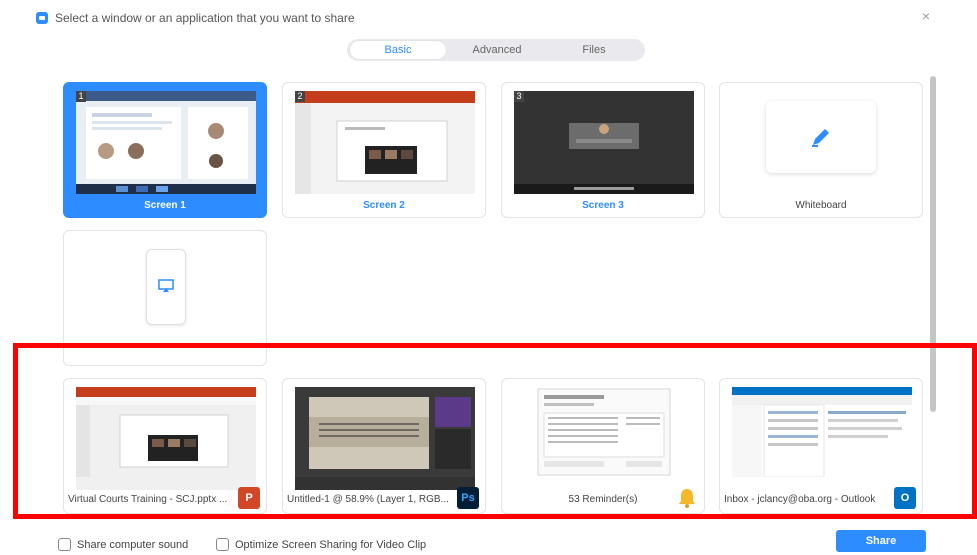 The image size is (977, 555). Describe the element at coordinates (165, 205) in the screenshot. I see `screen-1-label: Screen 1` at that location.